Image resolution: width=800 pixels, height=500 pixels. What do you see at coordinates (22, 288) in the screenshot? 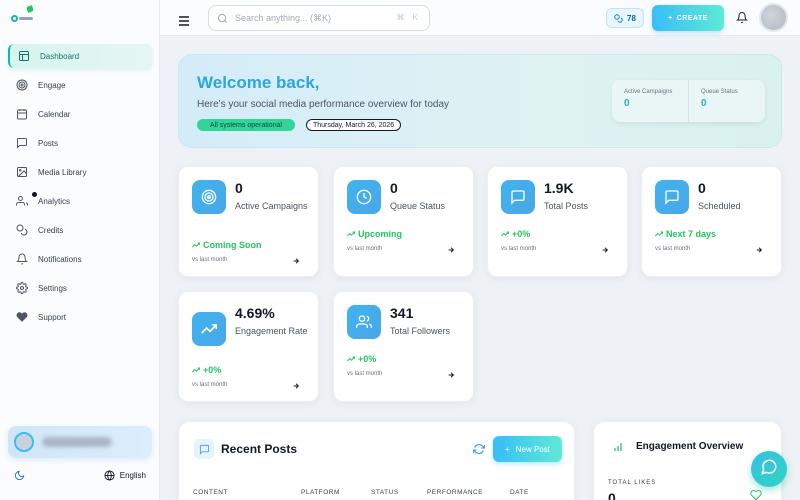
I see `gear-icon` at bounding box center [22, 288].